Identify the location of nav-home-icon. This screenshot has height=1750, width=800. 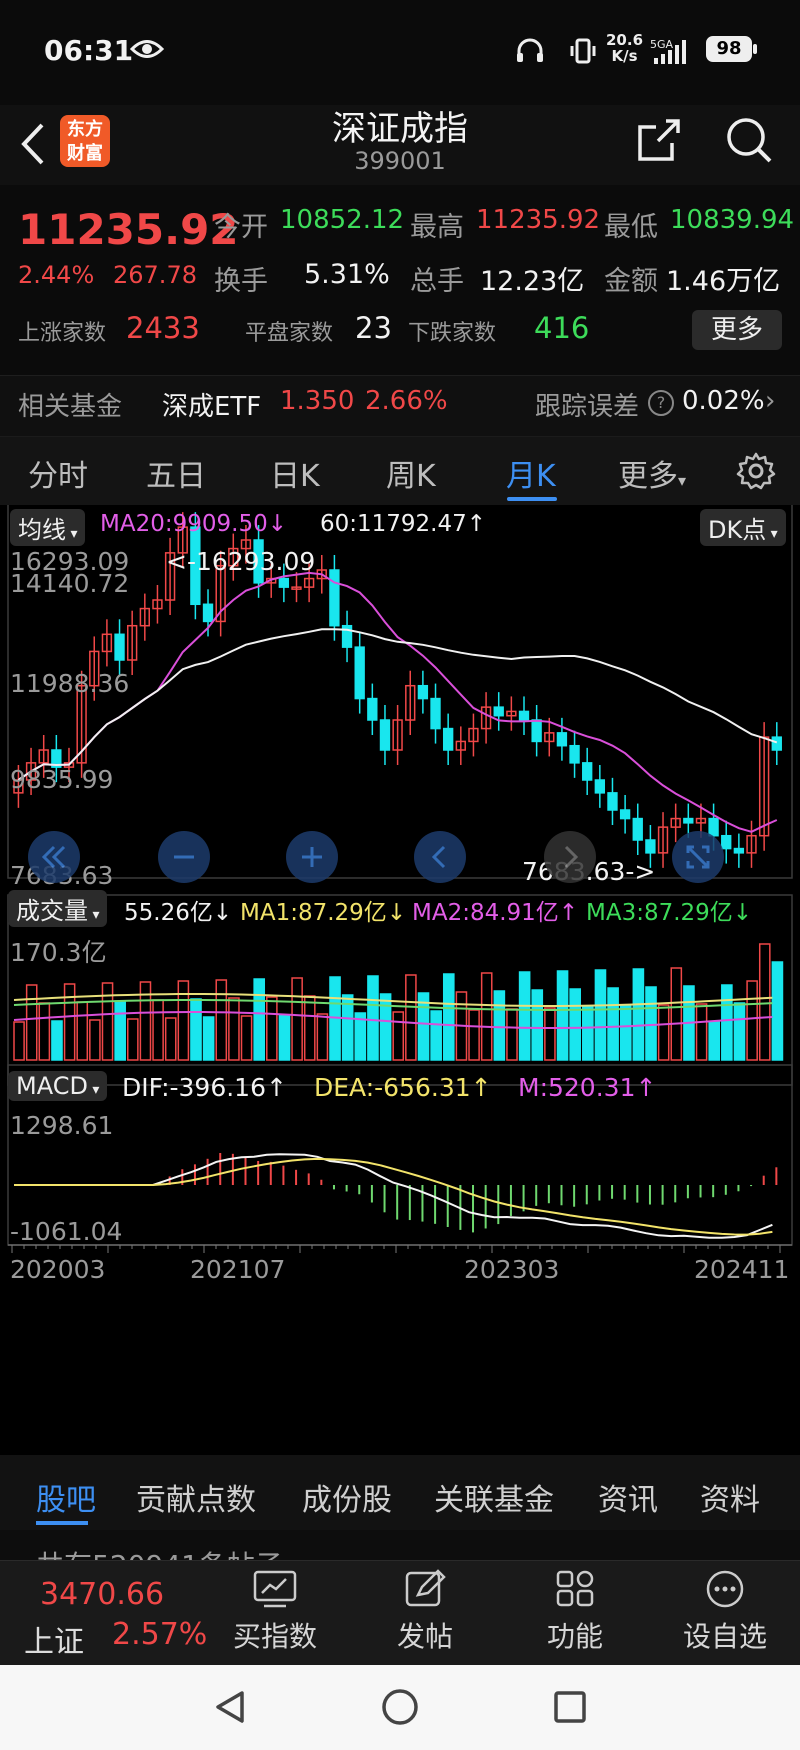
(400, 1709).